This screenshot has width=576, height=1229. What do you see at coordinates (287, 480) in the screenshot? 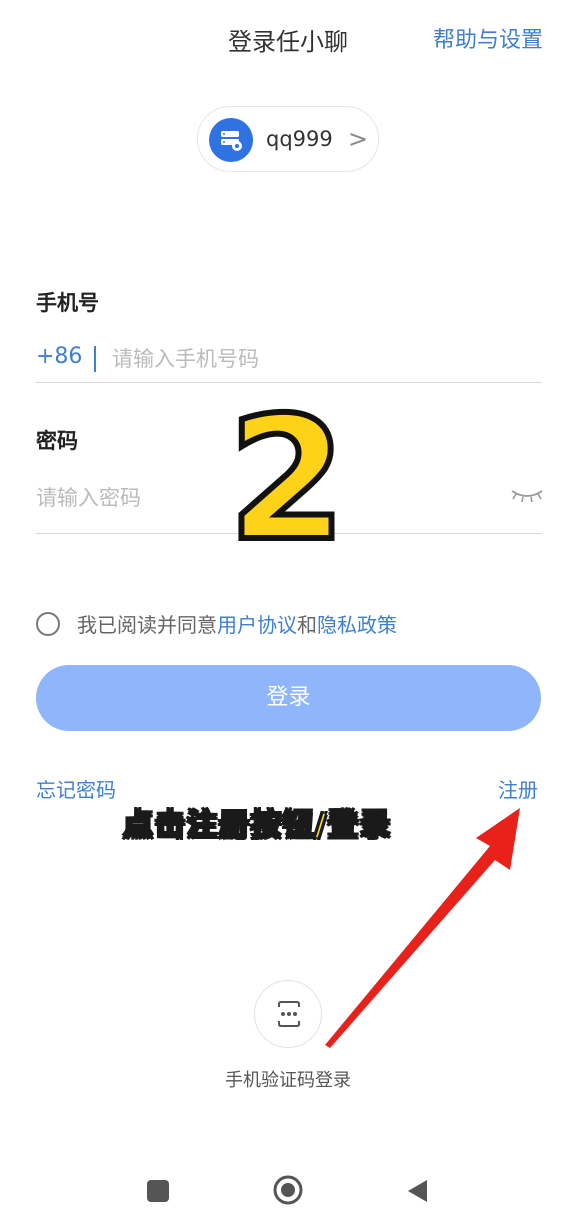
I see `step-number-overlay: 2` at bounding box center [287, 480].